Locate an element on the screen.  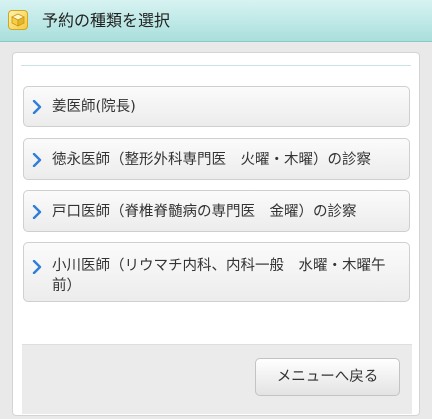
menu-item-label: 戸口医師（脊椎脊髄病の専門医 金曜）の診察 is located at coordinates (204, 212).